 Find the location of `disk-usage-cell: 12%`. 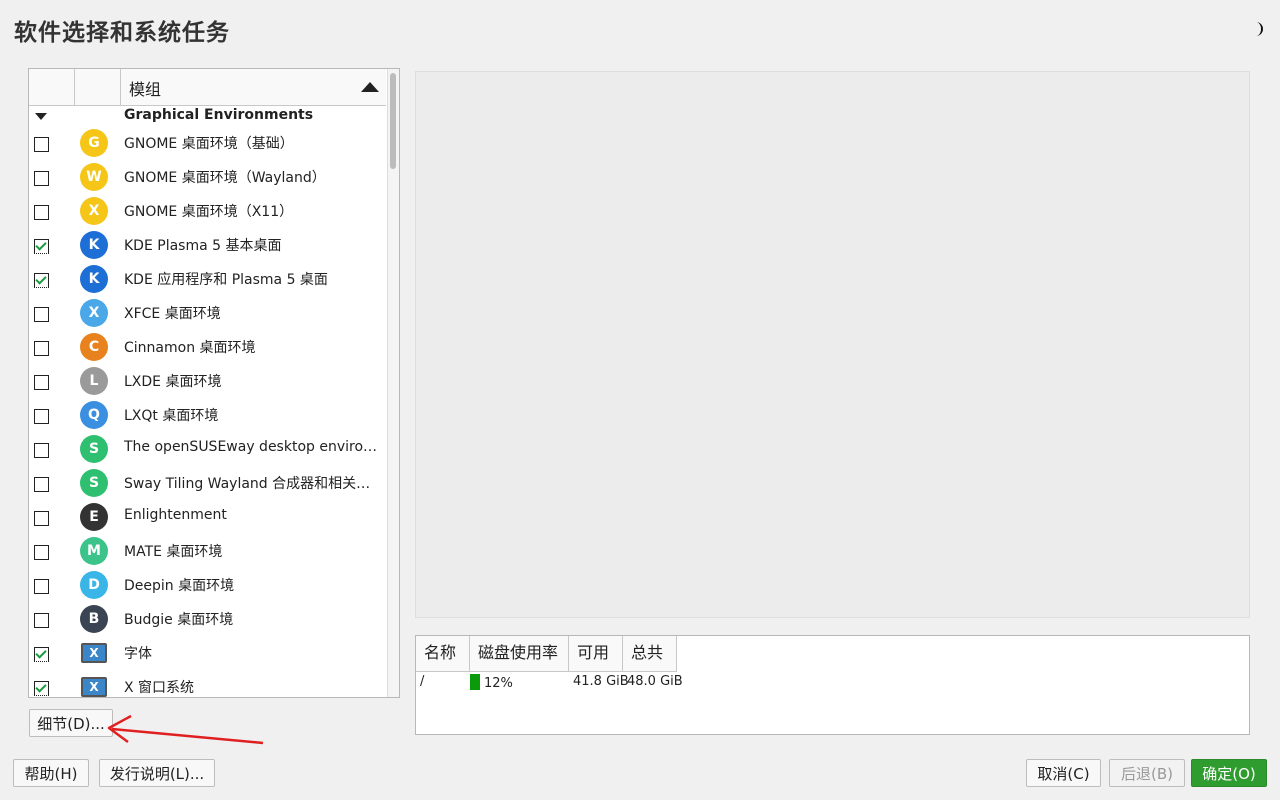

disk-usage-cell: 12% is located at coordinates (491, 682).